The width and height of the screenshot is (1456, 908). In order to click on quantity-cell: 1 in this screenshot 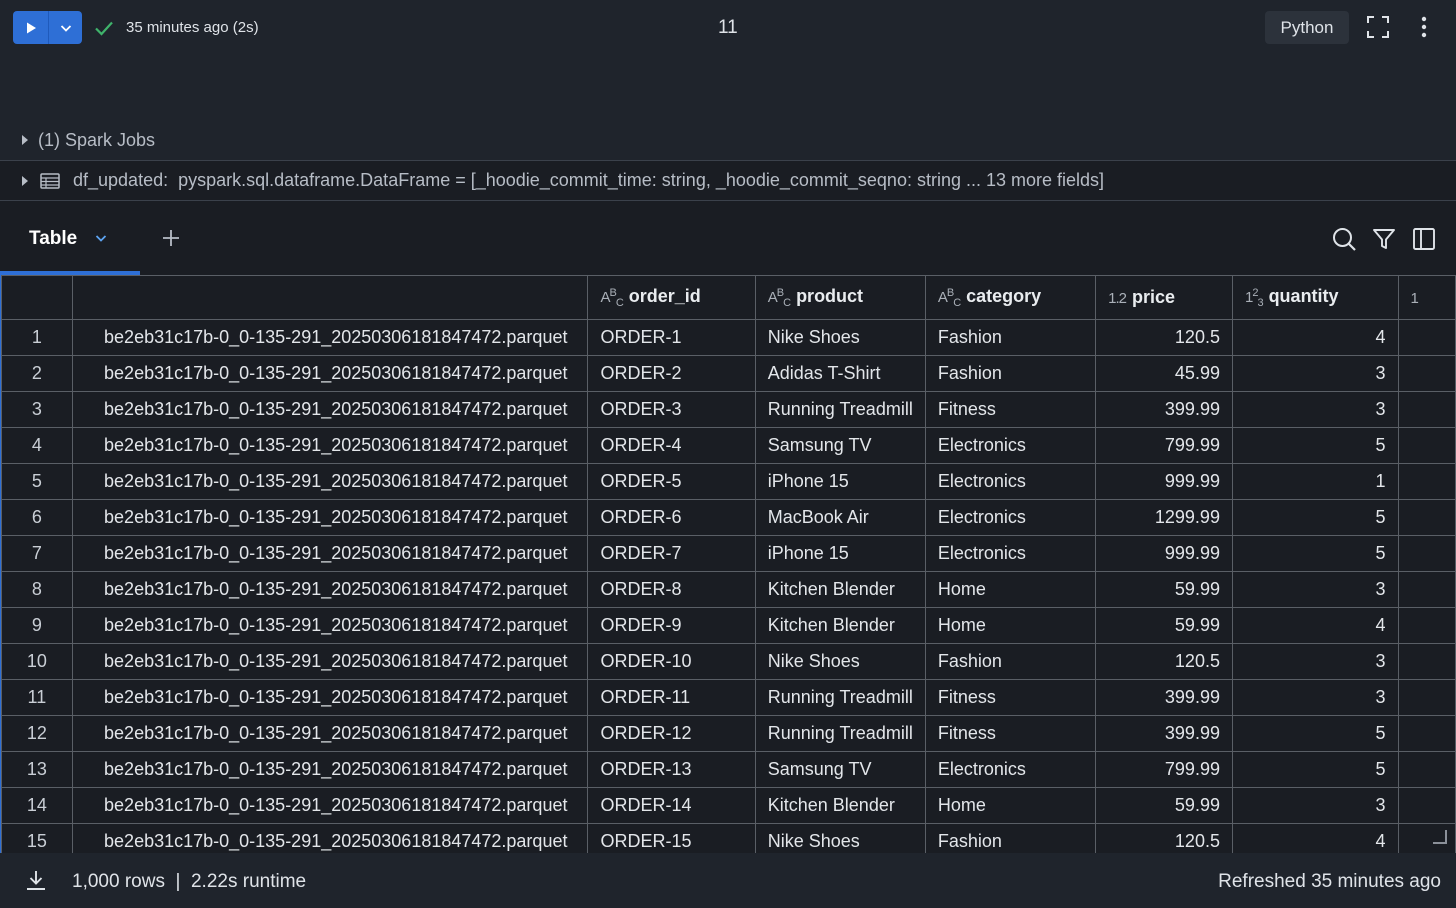, I will do `click(1315, 481)`.